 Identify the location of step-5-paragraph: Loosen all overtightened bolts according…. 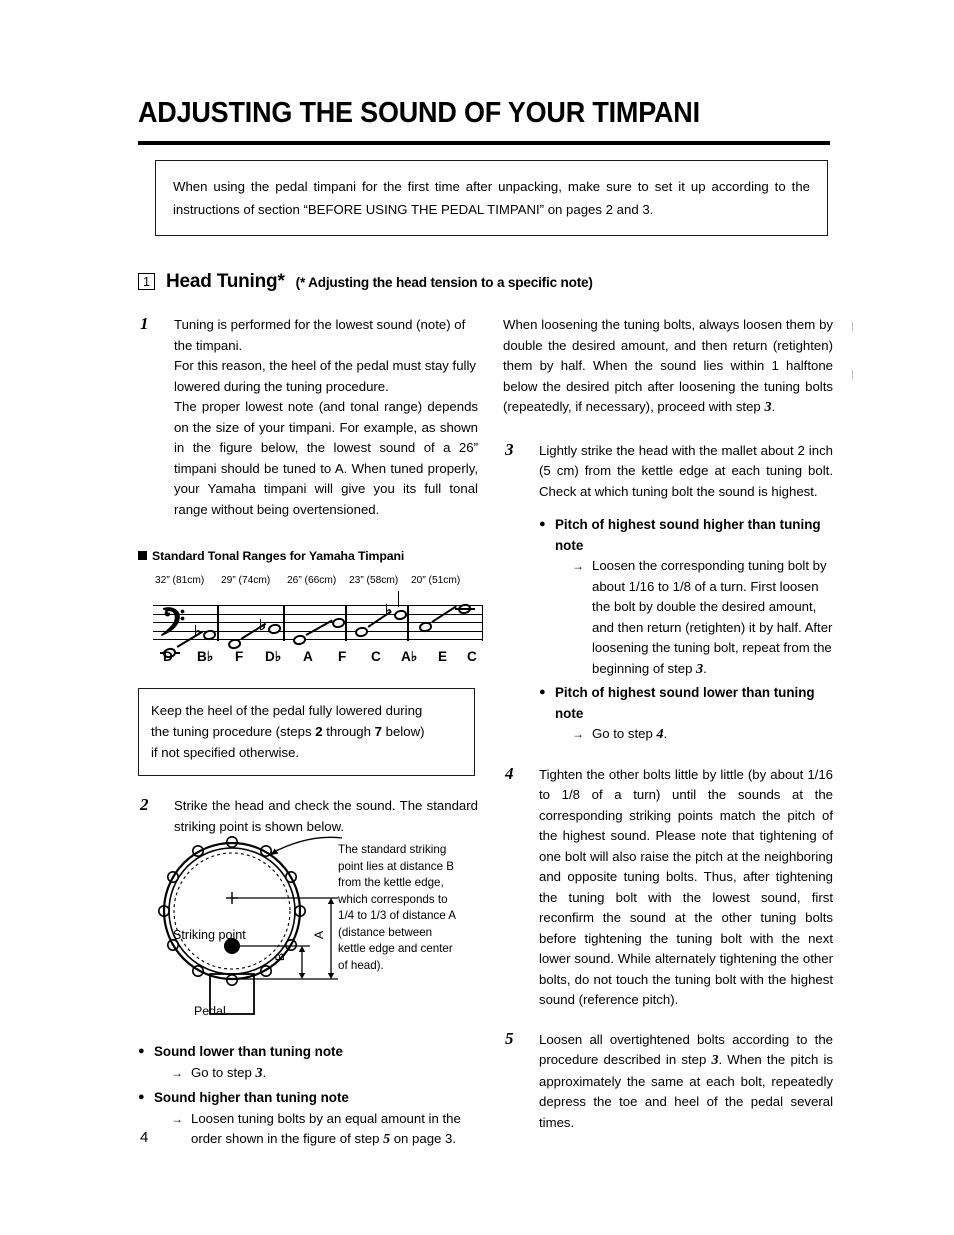
(686, 1082).